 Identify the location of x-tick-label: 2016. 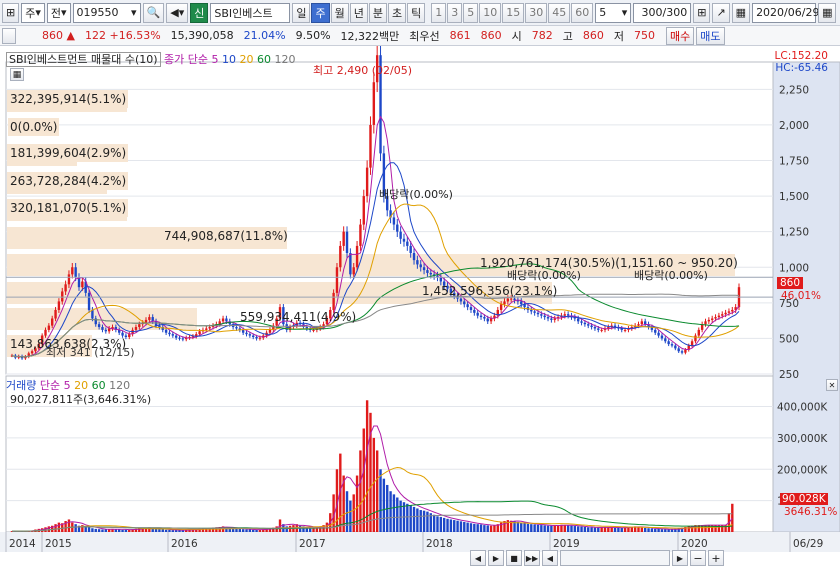
(184, 544).